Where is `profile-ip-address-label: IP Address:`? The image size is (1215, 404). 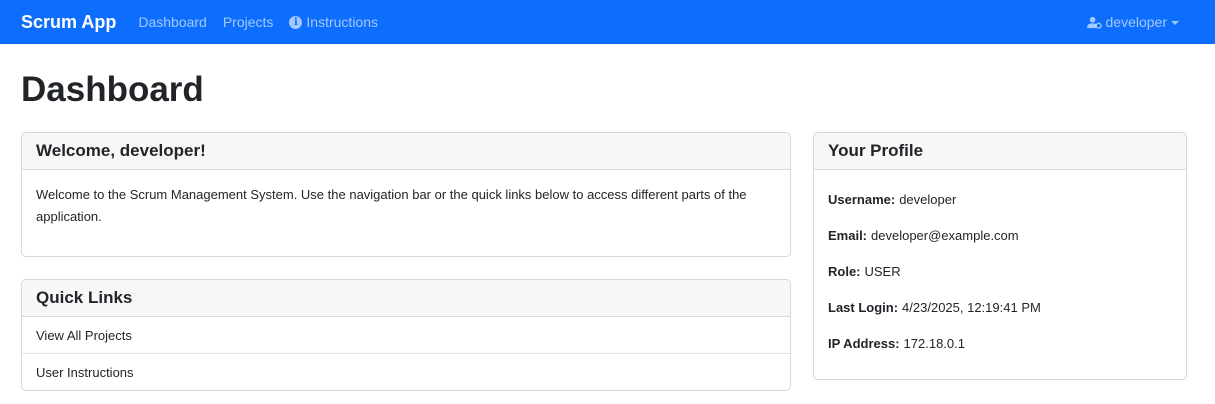 profile-ip-address-label: IP Address: is located at coordinates (864, 343).